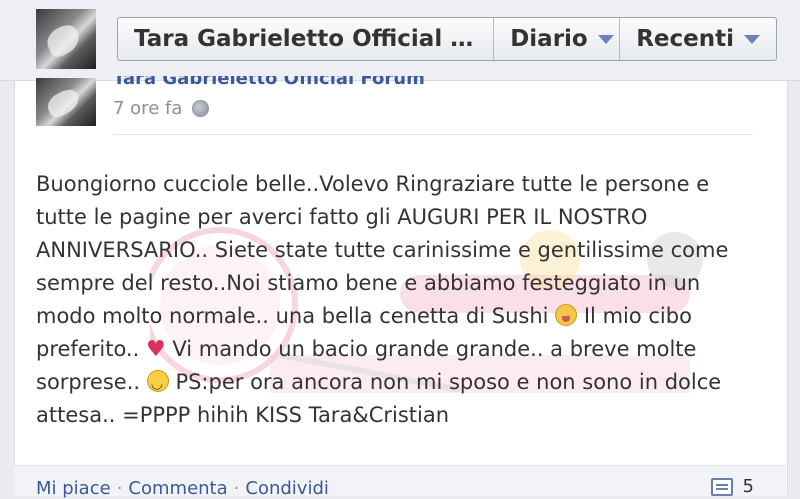 This screenshot has width=800, height=499. What do you see at coordinates (566, 315) in the screenshot?
I see `tongue-emoji-icon` at bounding box center [566, 315].